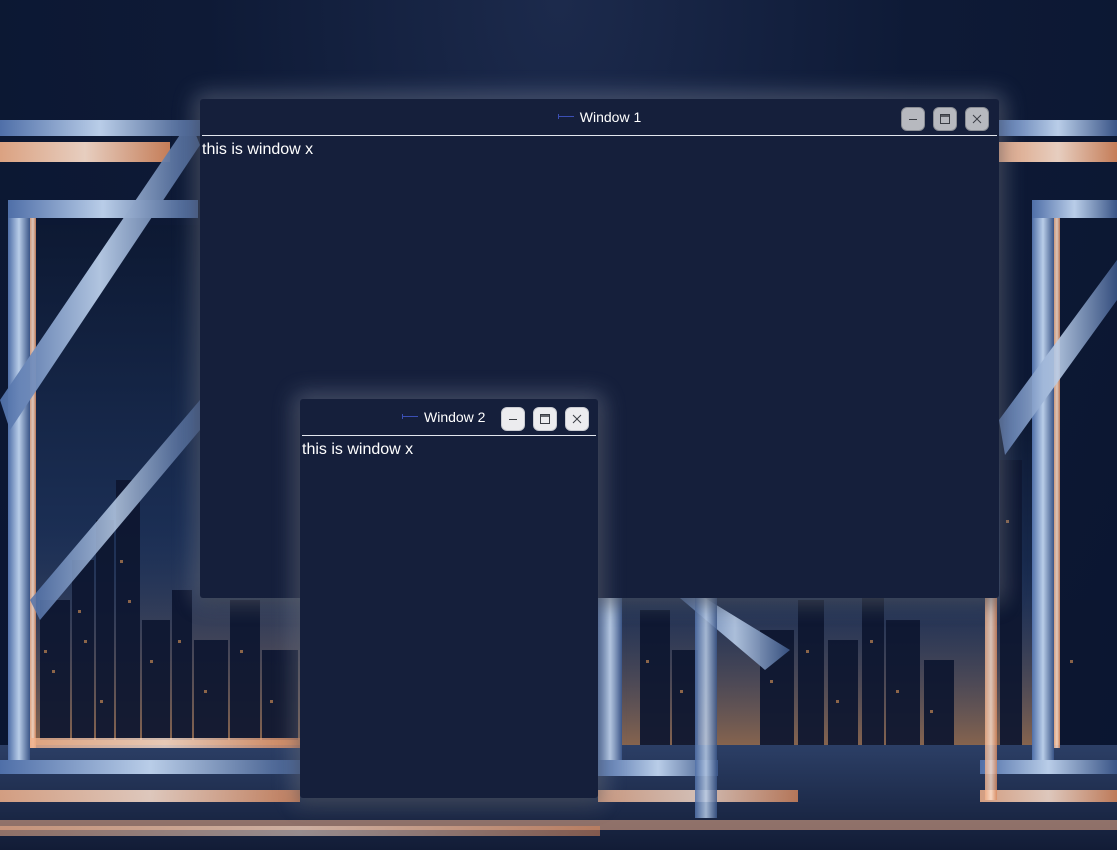 Image resolution: width=1117 pixels, height=850 pixels. I want to click on window-2-controls, so click(545, 419).